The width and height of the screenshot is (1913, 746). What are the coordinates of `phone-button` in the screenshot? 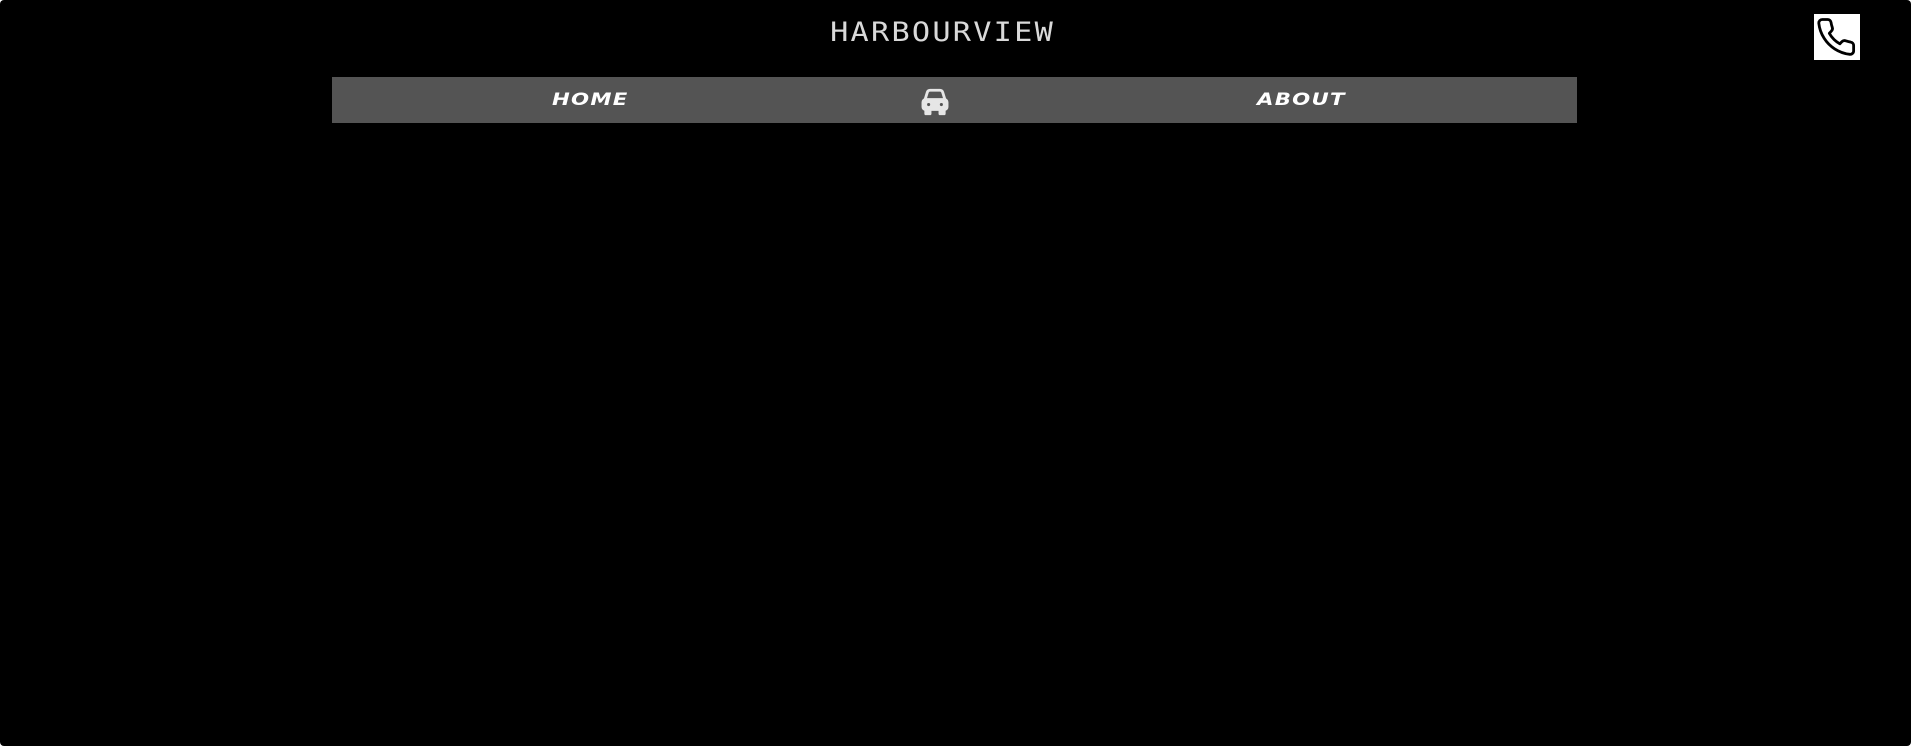 It's located at (1837, 37).